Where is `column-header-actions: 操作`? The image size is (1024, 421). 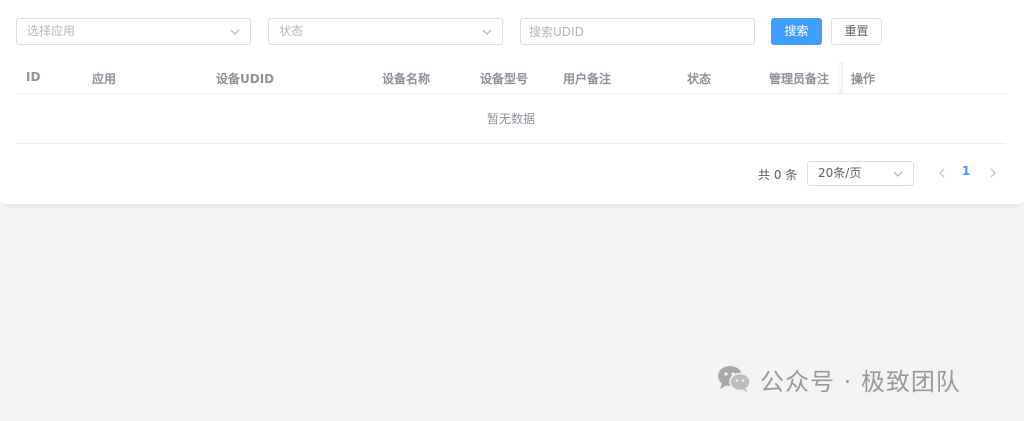
column-header-actions: 操作 is located at coordinates (863, 79).